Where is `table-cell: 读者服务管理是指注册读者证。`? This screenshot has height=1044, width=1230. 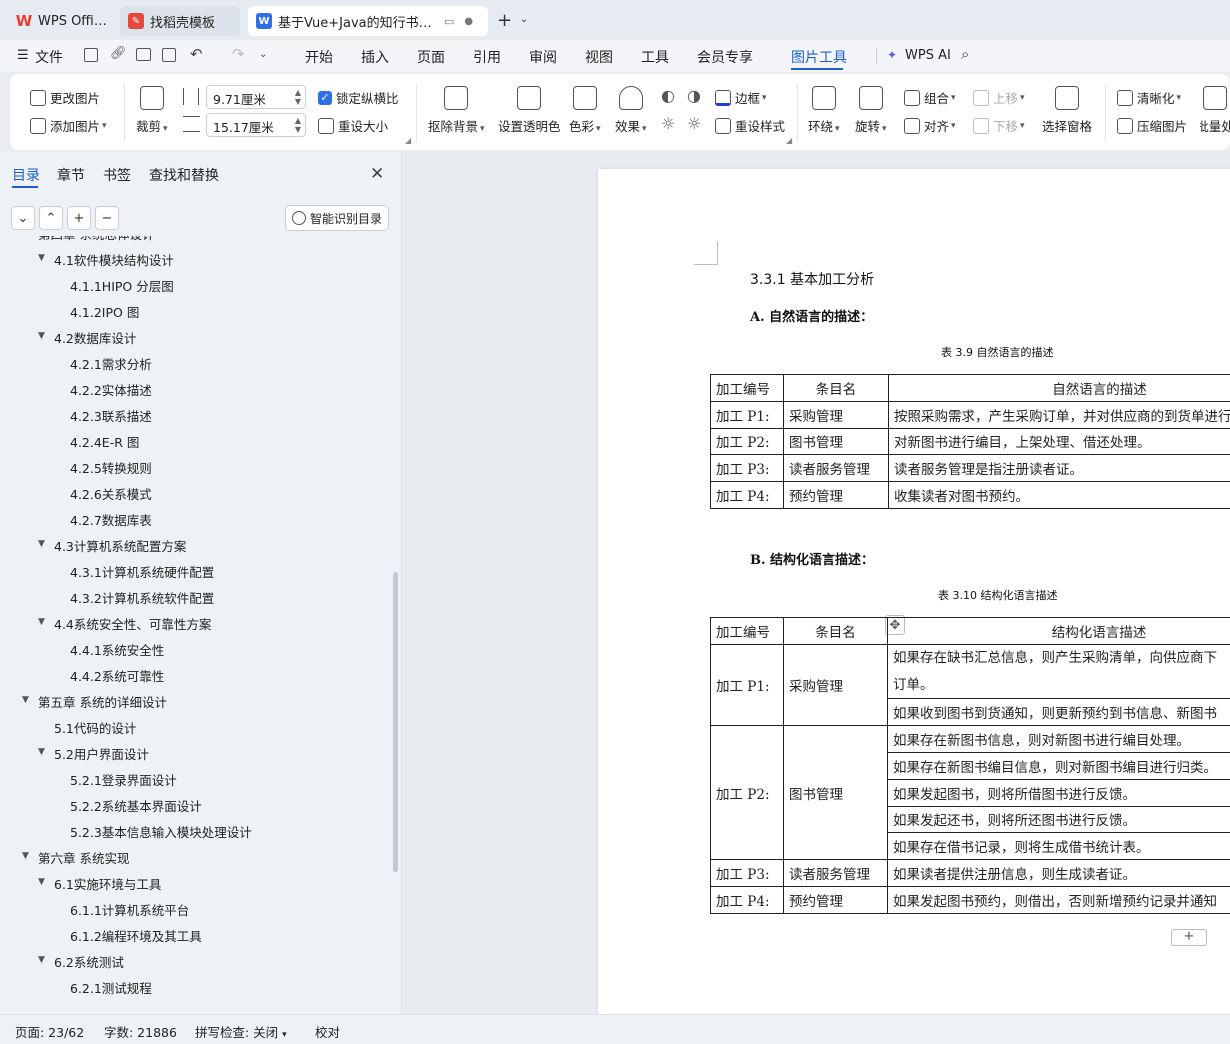 table-cell: 读者服务管理是指注册读者证。 is located at coordinates (1059, 468).